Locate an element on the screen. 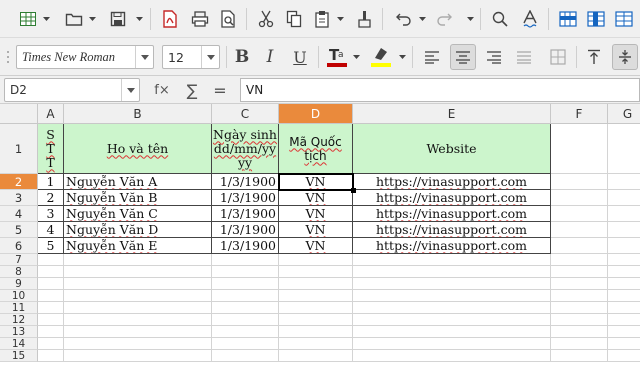 Image resolution: width=640 pixels, height=368 pixels. table-cell-stt: 3 is located at coordinates (51, 214).